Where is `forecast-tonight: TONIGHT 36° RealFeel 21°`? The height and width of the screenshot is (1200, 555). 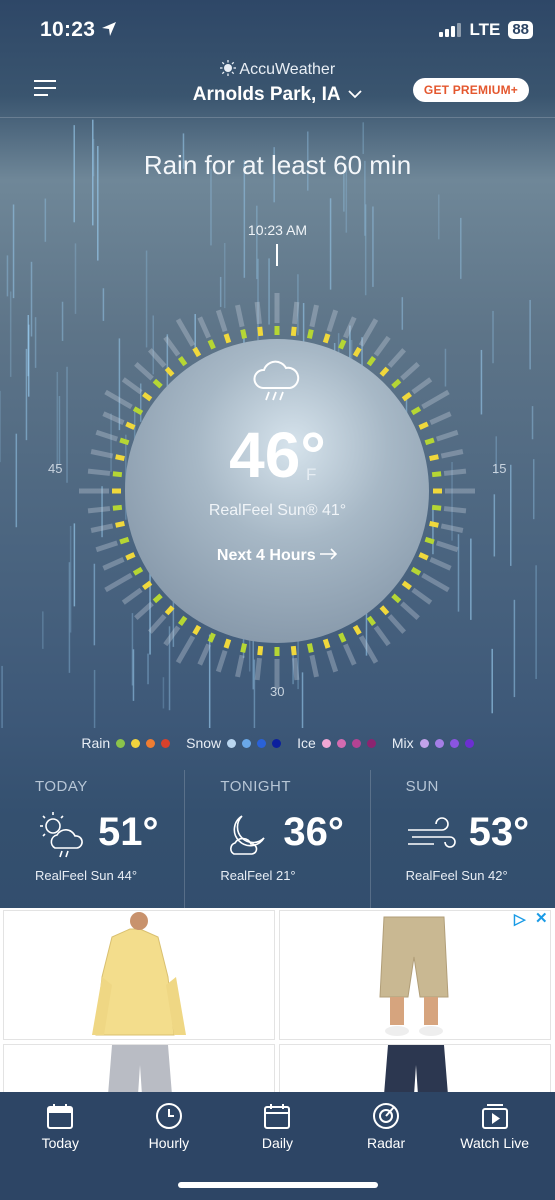 forecast-tonight: TONIGHT 36° RealFeel 21° is located at coordinates (276, 839).